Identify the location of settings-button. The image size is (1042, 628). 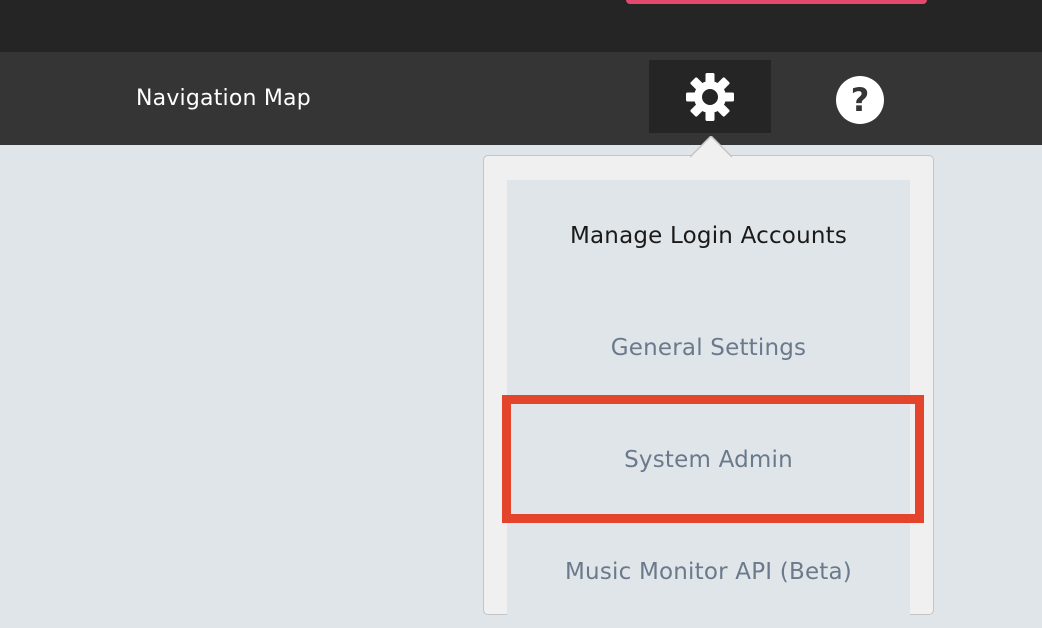
(710, 96).